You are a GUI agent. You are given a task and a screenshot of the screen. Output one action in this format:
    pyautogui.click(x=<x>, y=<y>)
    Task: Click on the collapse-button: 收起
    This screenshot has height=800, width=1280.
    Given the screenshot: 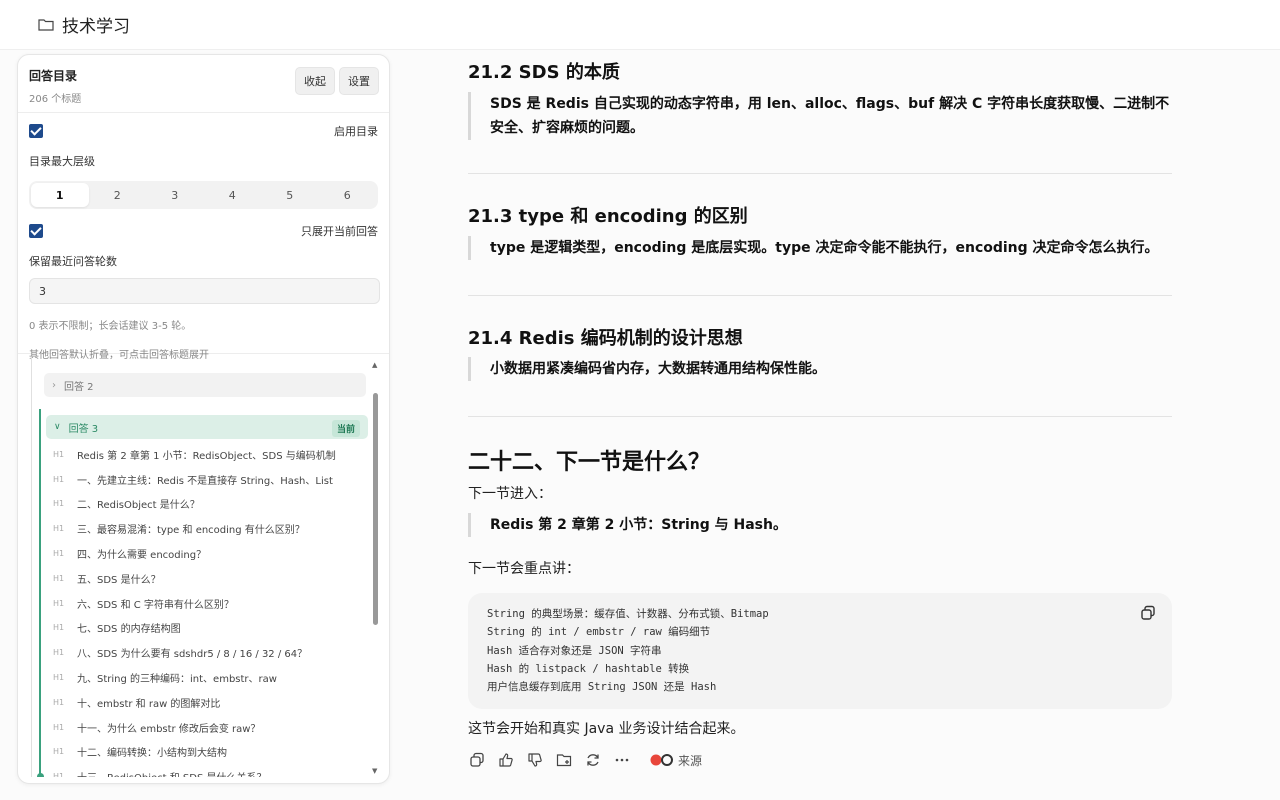 What is the action you would take?
    pyautogui.click(x=315, y=81)
    